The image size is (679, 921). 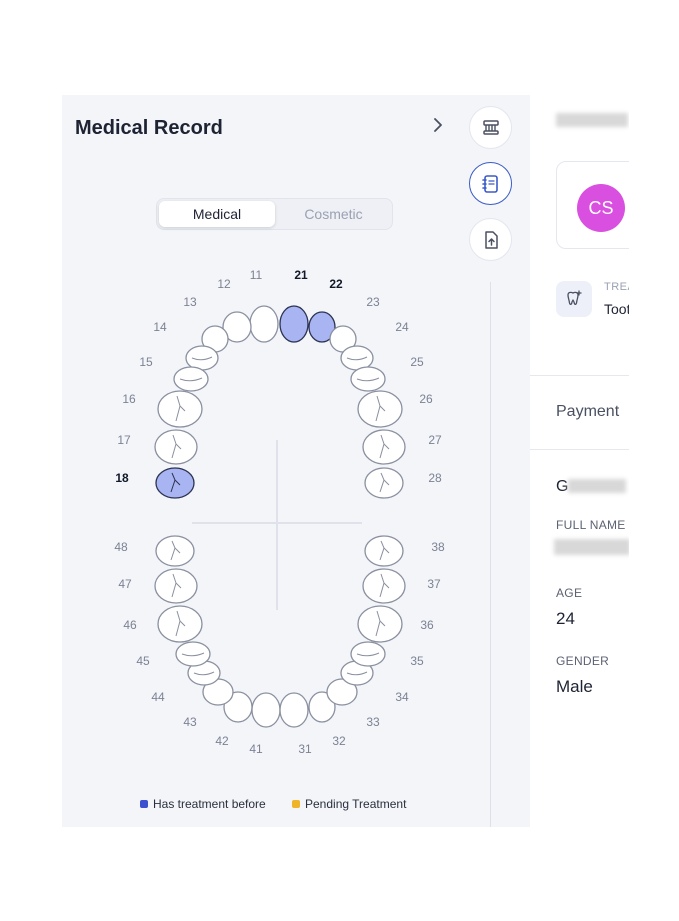 What do you see at coordinates (339, 741) in the screenshot?
I see `tooth-label-32: 32` at bounding box center [339, 741].